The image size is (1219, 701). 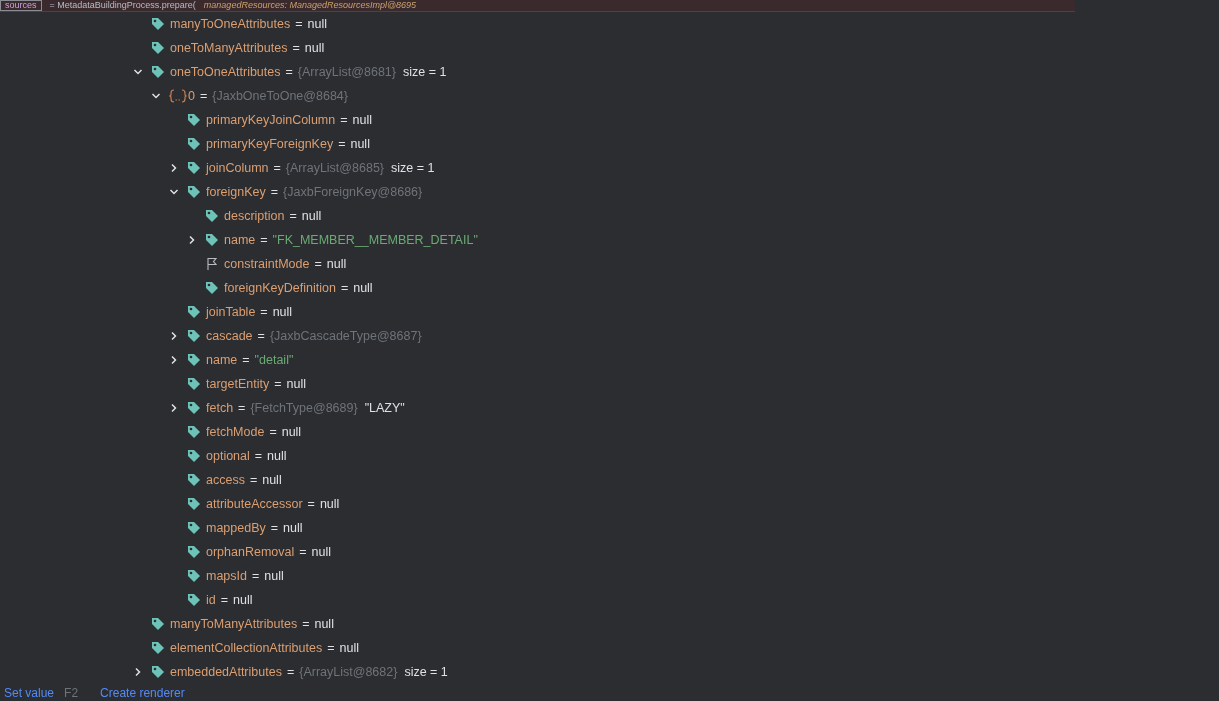 I want to click on expression-text: = MetadataBuildingProcess.prepare(, so click(x=122, y=5).